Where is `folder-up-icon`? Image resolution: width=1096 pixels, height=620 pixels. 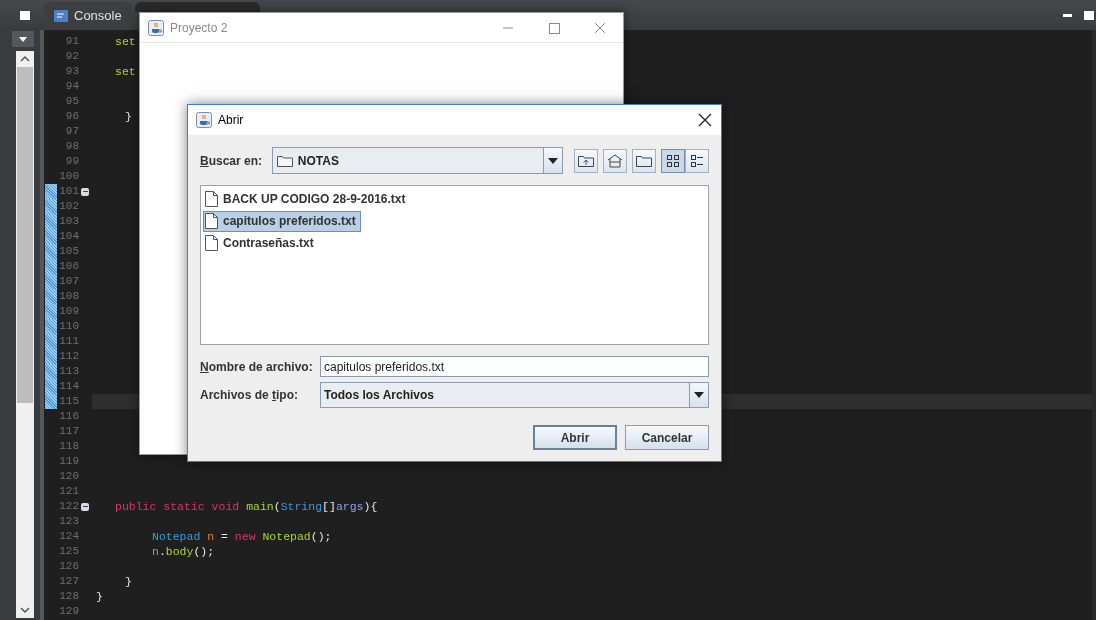 folder-up-icon is located at coordinates (586, 160).